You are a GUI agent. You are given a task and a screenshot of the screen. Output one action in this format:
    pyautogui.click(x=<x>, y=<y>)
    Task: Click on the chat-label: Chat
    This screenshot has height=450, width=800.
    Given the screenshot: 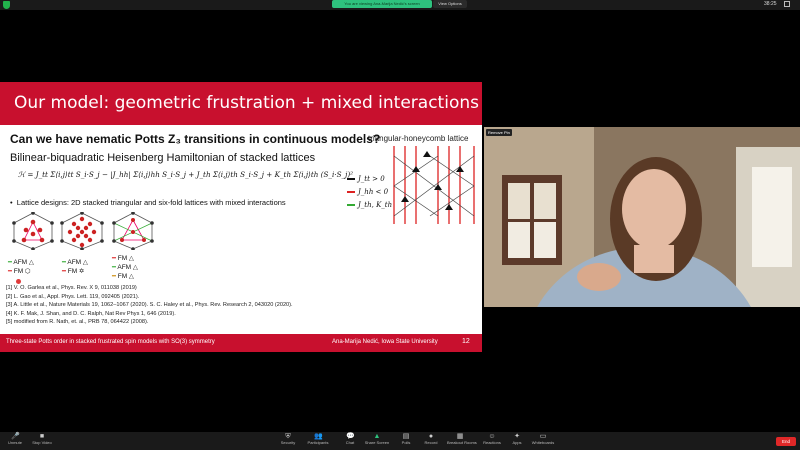 What is the action you would take?
    pyautogui.click(x=350, y=442)
    